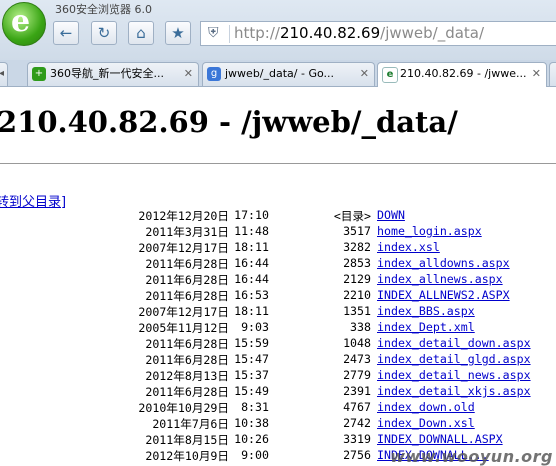 The height and width of the screenshot is (466, 556). I want to click on listing-row: 2007年12月17日 18:11 1351 index_BBS.aspx, so click(278, 312).